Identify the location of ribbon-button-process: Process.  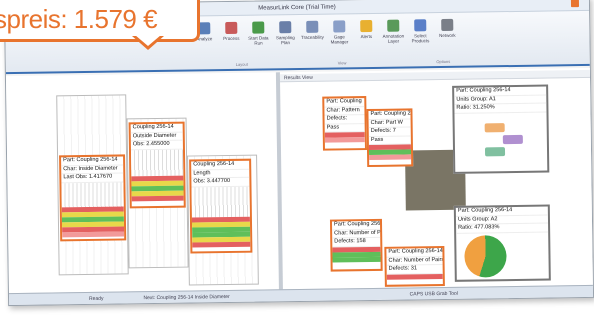
(231, 31).